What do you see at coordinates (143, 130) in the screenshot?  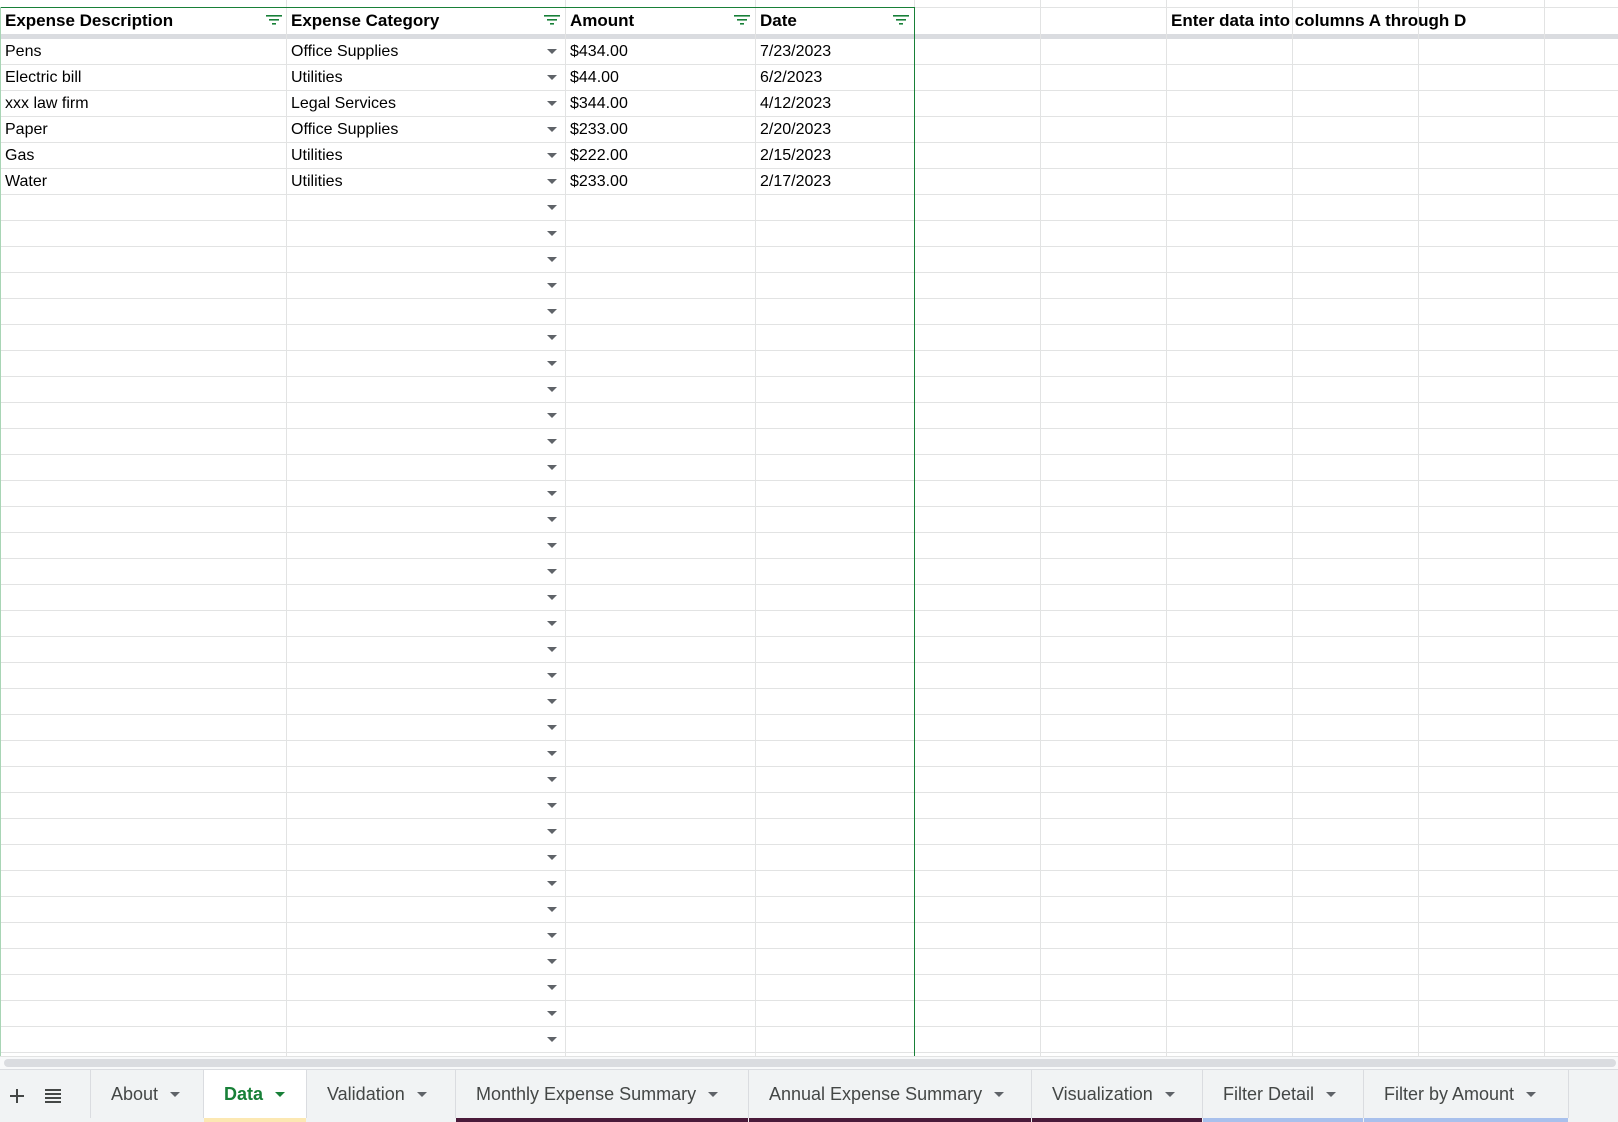 I see `cell-description: Paper` at bounding box center [143, 130].